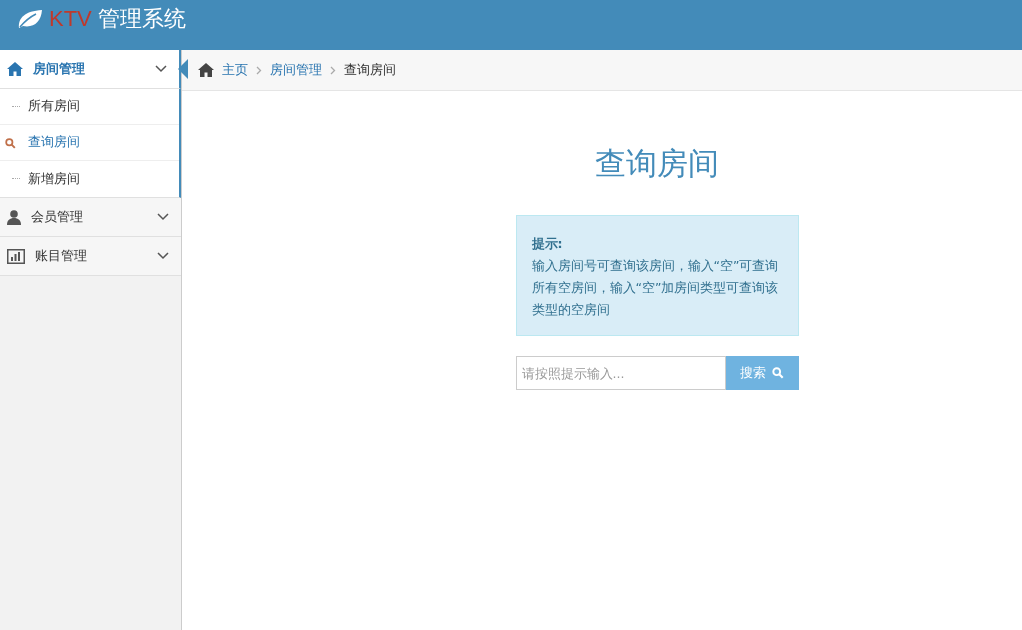 Image resolution: width=1022 pixels, height=630 pixels. I want to click on submenu-item: 所有房间, so click(89, 107).